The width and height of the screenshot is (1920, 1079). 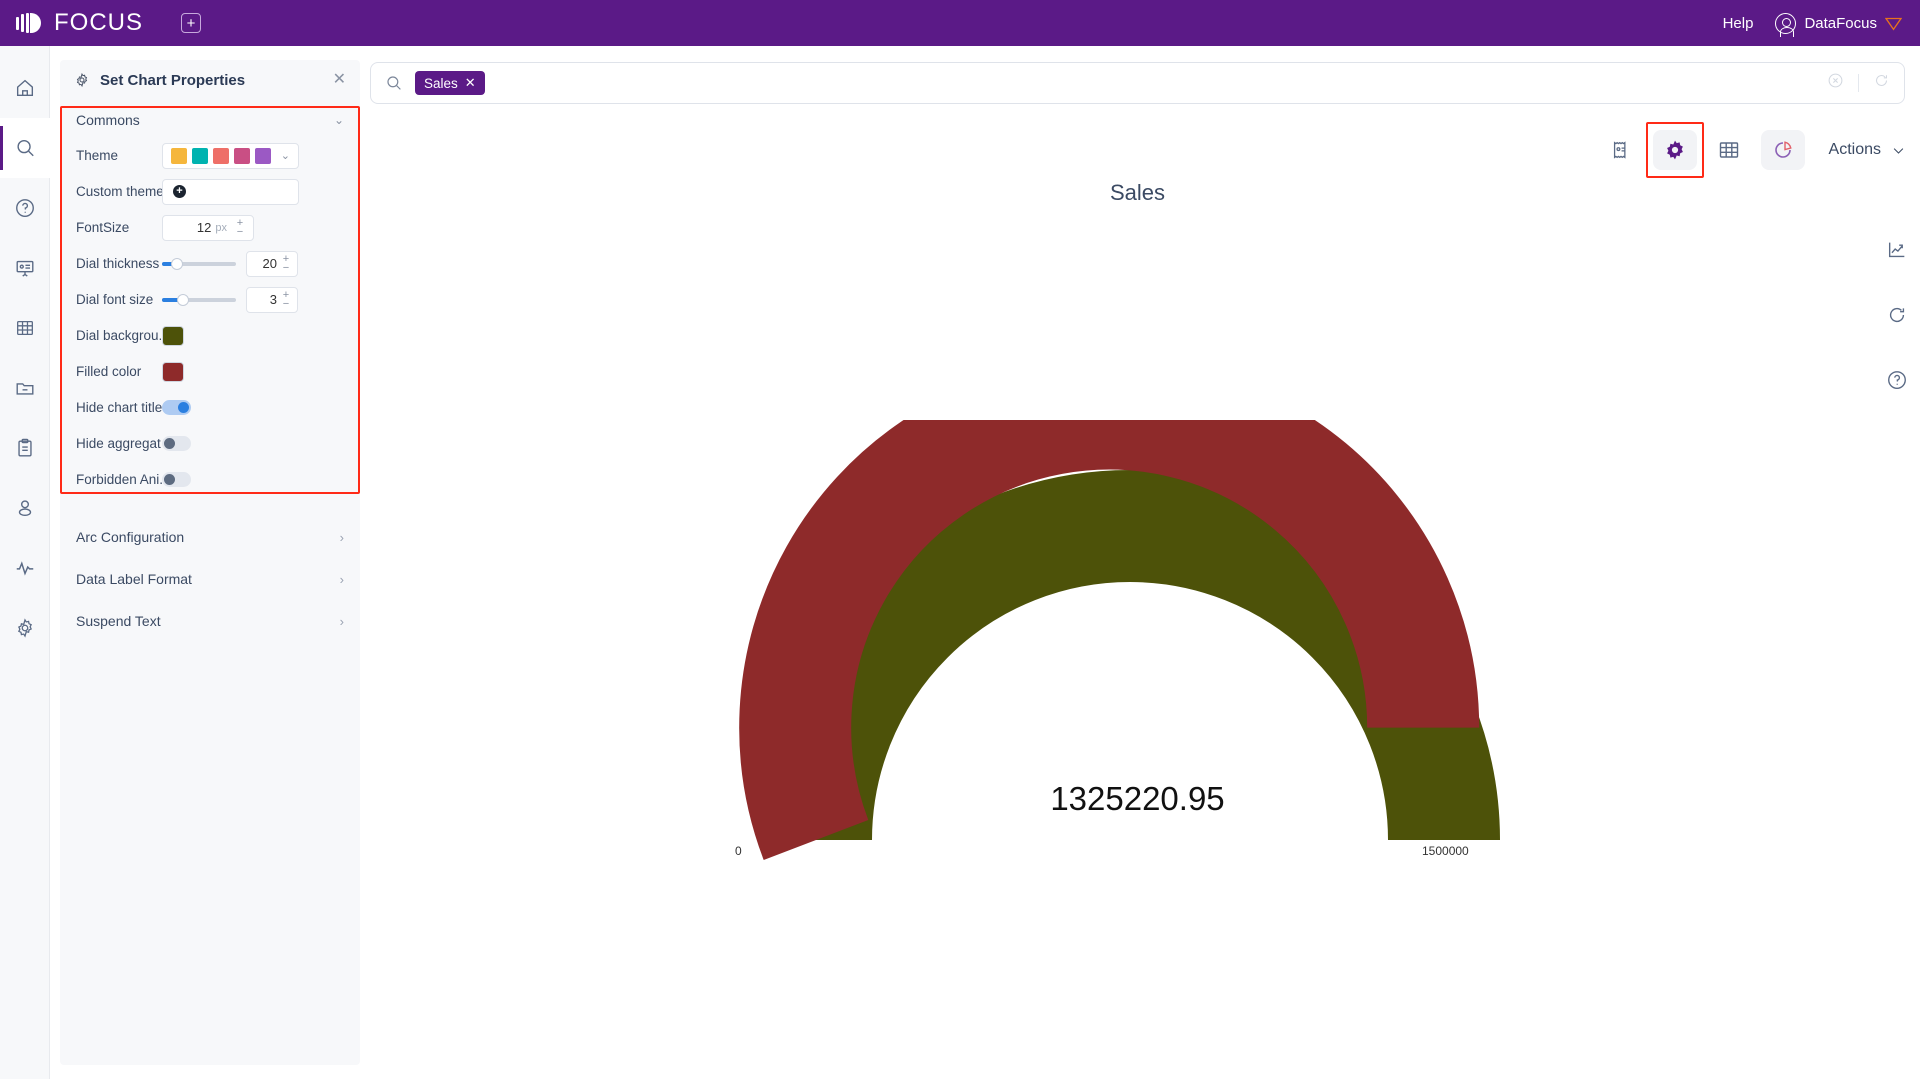 What do you see at coordinates (441, 83) in the screenshot?
I see `search-token-label: Sales` at bounding box center [441, 83].